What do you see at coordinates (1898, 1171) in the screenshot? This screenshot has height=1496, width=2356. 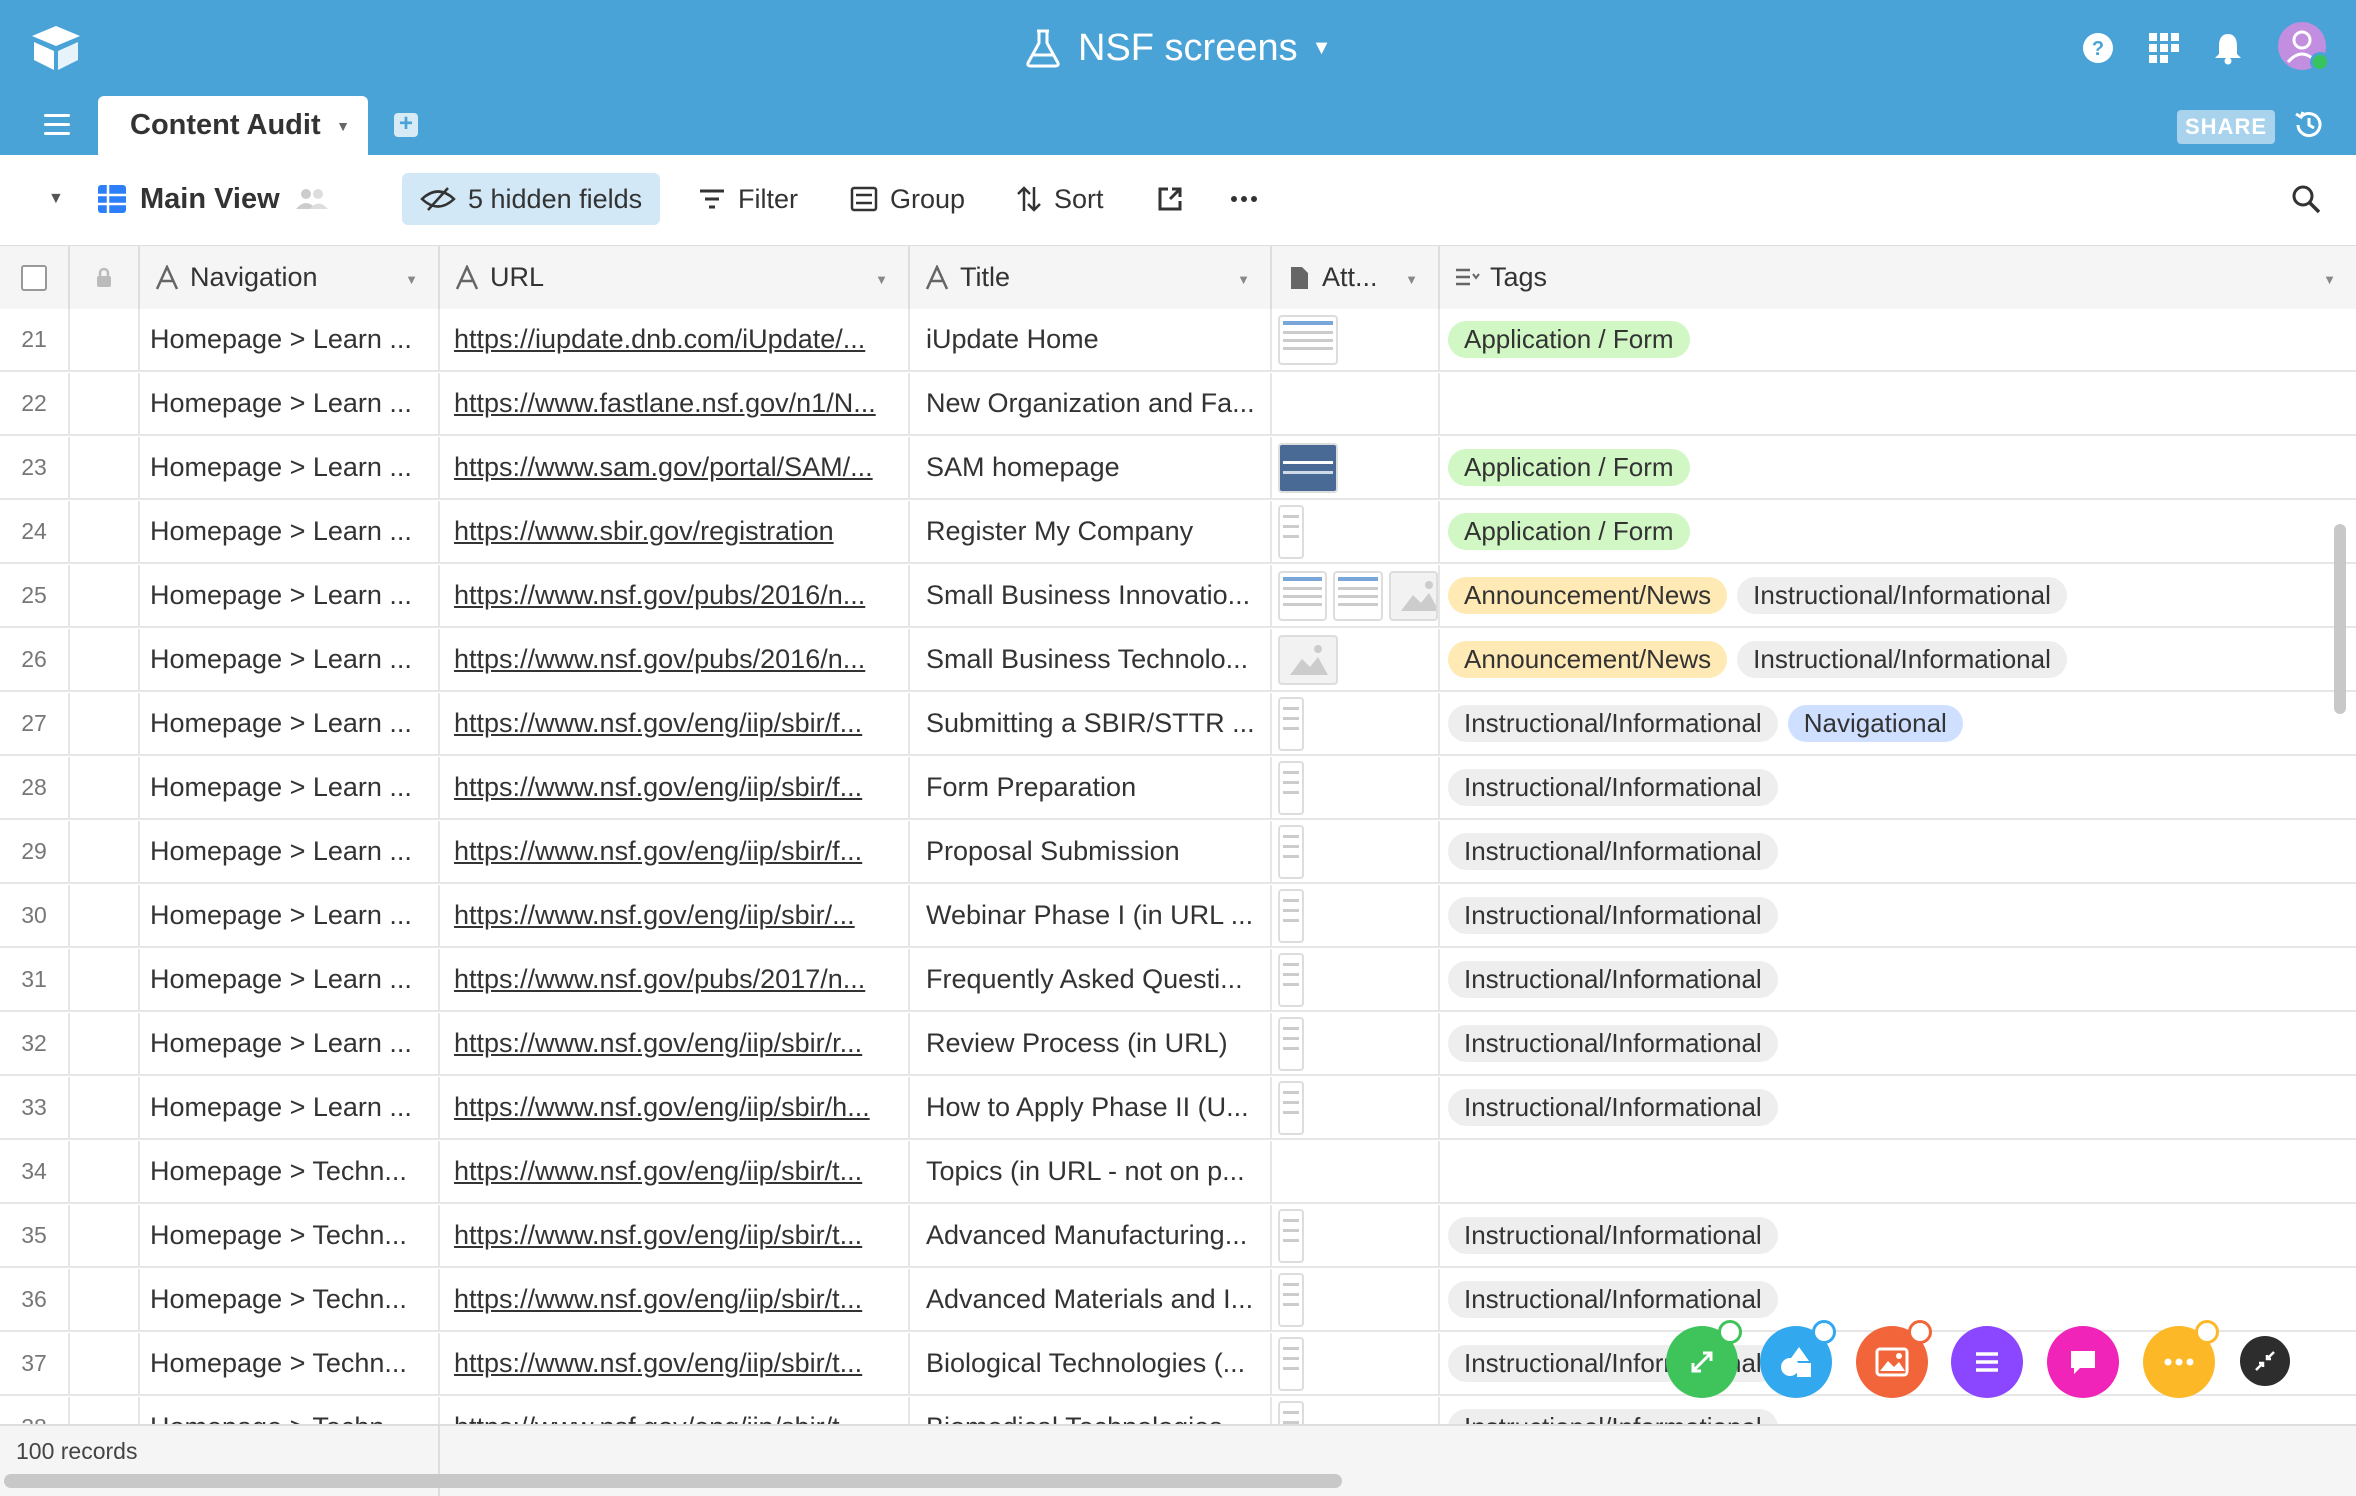 I see `tags-cell` at bounding box center [1898, 1171].